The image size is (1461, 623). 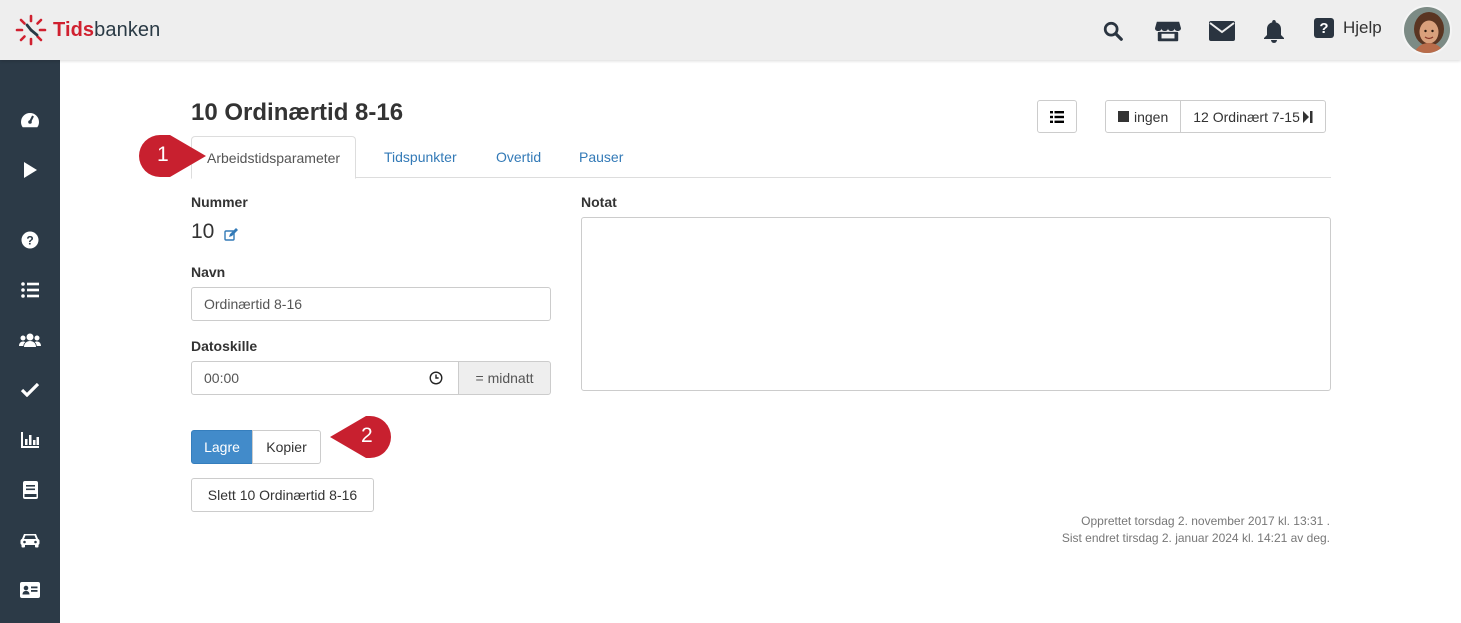 I want to click on users-icon, so click(x=30, y=340).